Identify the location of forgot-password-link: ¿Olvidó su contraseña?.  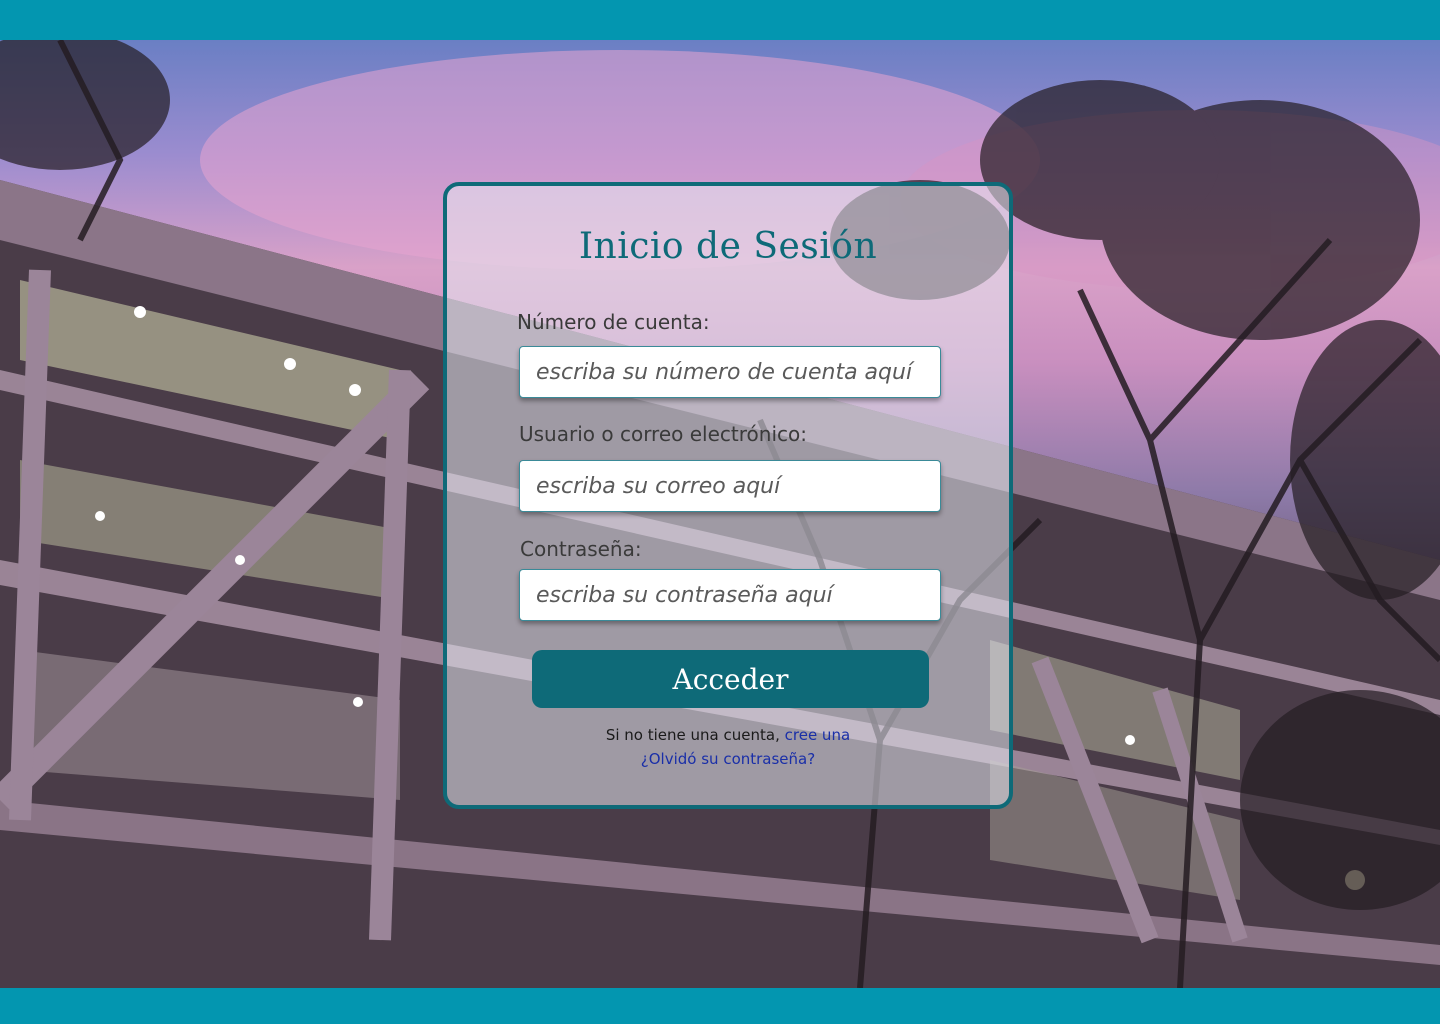
(728, 759).